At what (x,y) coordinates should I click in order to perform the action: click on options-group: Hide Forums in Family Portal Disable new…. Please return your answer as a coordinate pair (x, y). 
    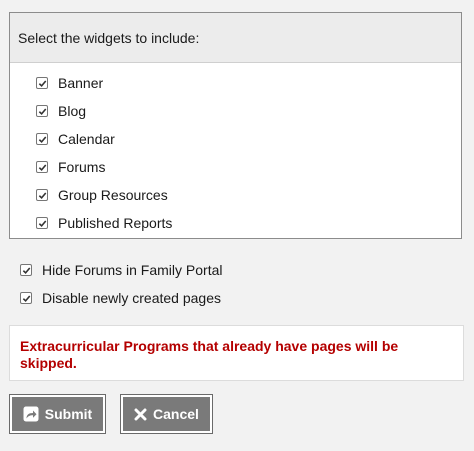
    Looking at the image, I should click on (237, 284).